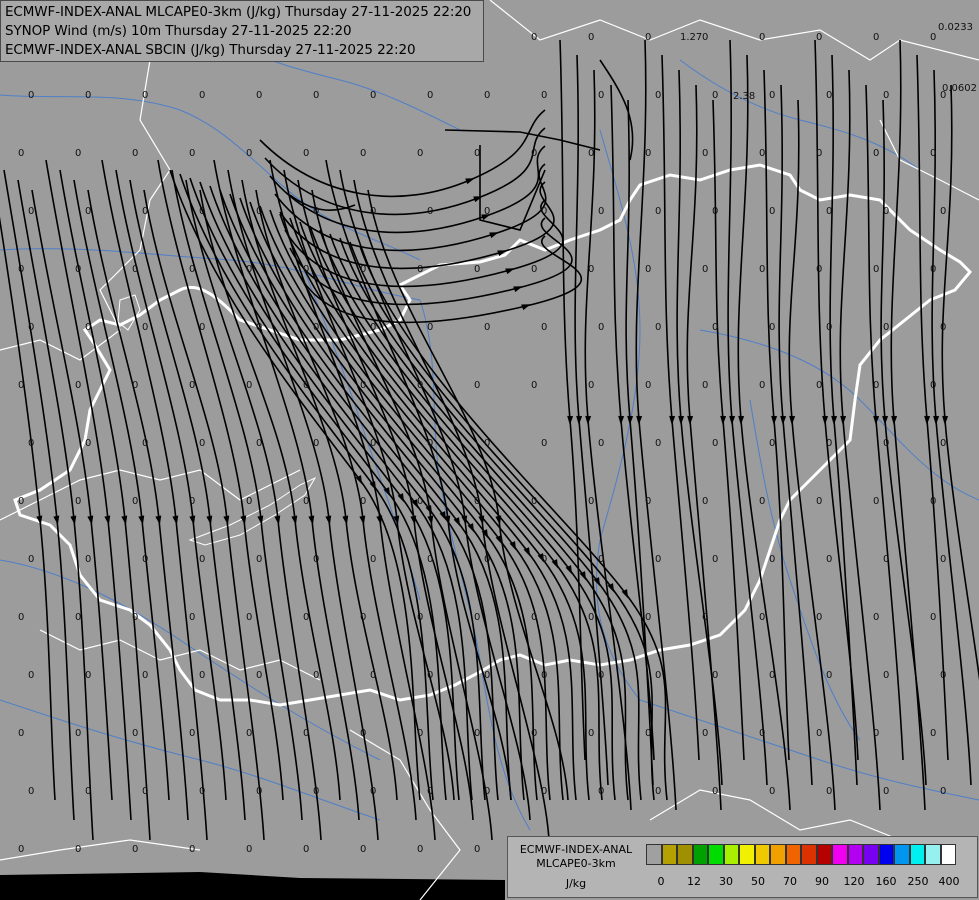  What do you see at coordinates (758, 881) in the screenshot?
I see `legend-tick-label: 50` at bounding box center [758, 881].